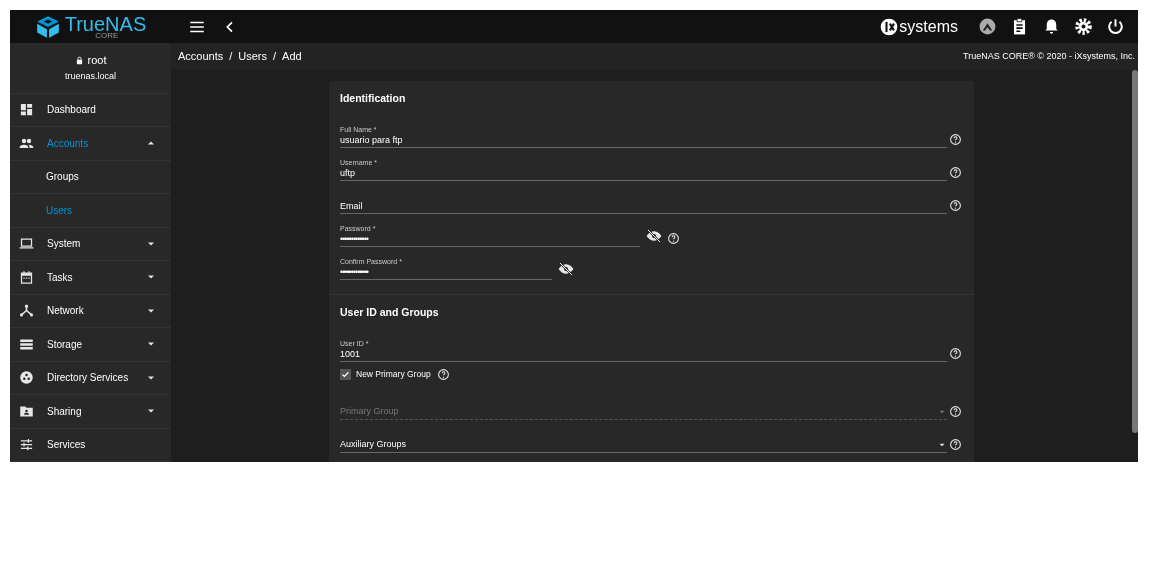 The image size is (1151, 567). Describe the element at coordinates (90, 244) in the screenshot. I see `sidebar-item: System` at that location.